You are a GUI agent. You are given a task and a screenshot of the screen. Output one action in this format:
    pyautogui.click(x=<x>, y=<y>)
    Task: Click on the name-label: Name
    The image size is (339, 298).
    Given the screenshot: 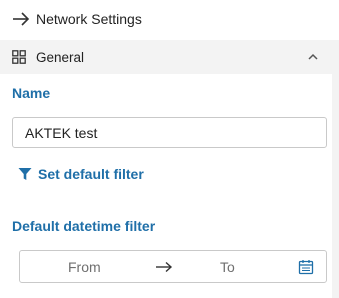 What is the action you would take?
    pyautogui.click(x=31, y=93)
    